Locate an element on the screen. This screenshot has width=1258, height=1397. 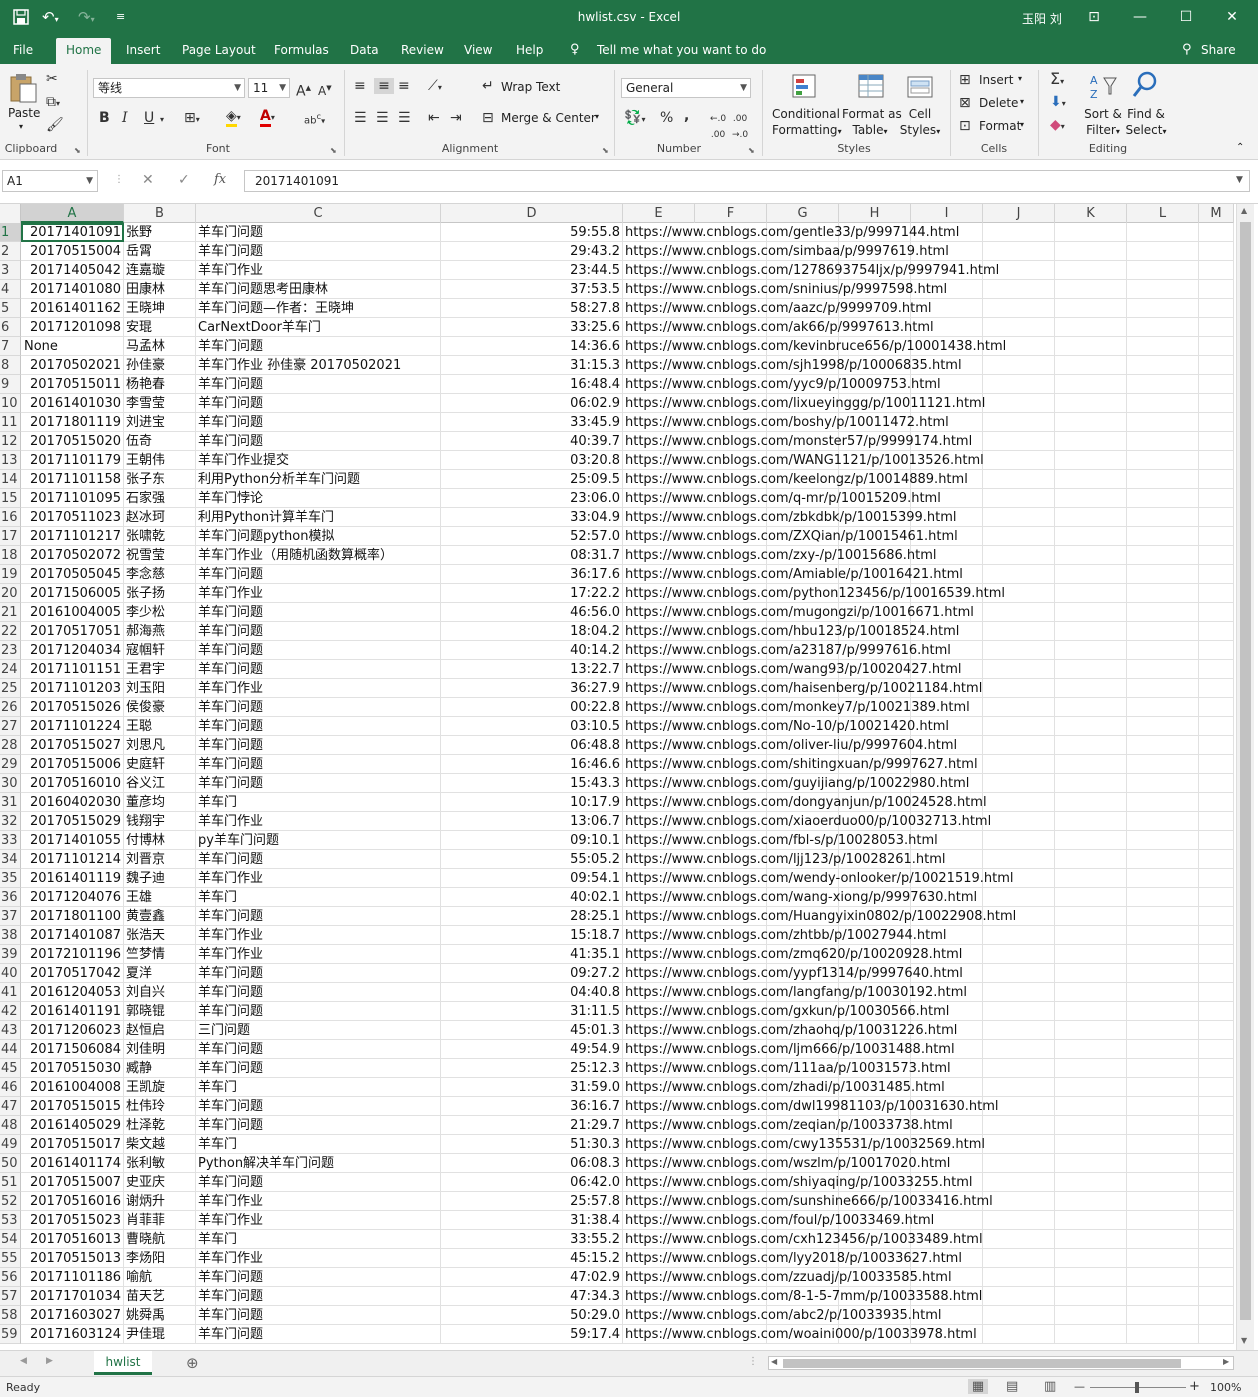
row-header: 32 is located at coordinates (10, 821).